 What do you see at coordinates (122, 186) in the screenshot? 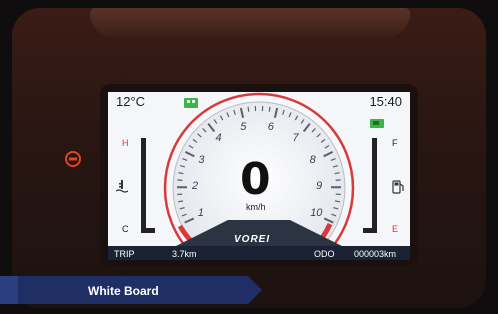
I see `coolant-temperature-icon` at bounding box center [122, 186].